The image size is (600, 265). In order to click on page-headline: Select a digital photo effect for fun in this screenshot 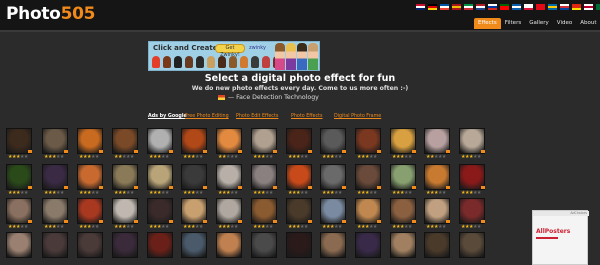, I will do `click(300, 78)`.